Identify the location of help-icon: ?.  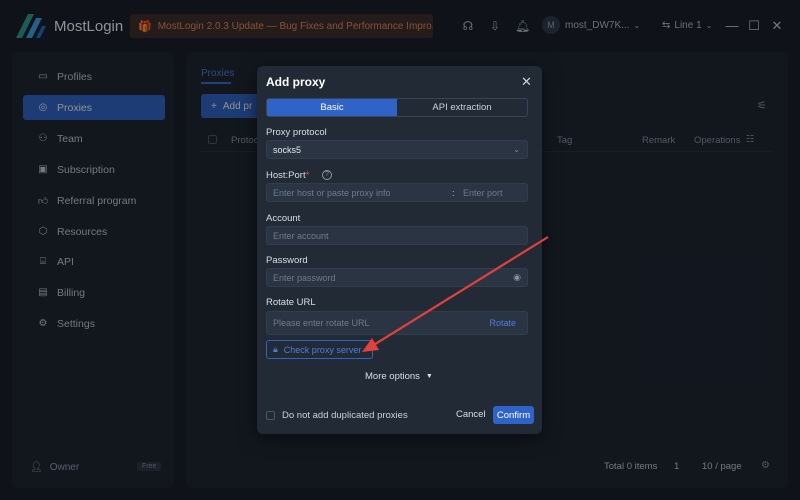
(326, 175).